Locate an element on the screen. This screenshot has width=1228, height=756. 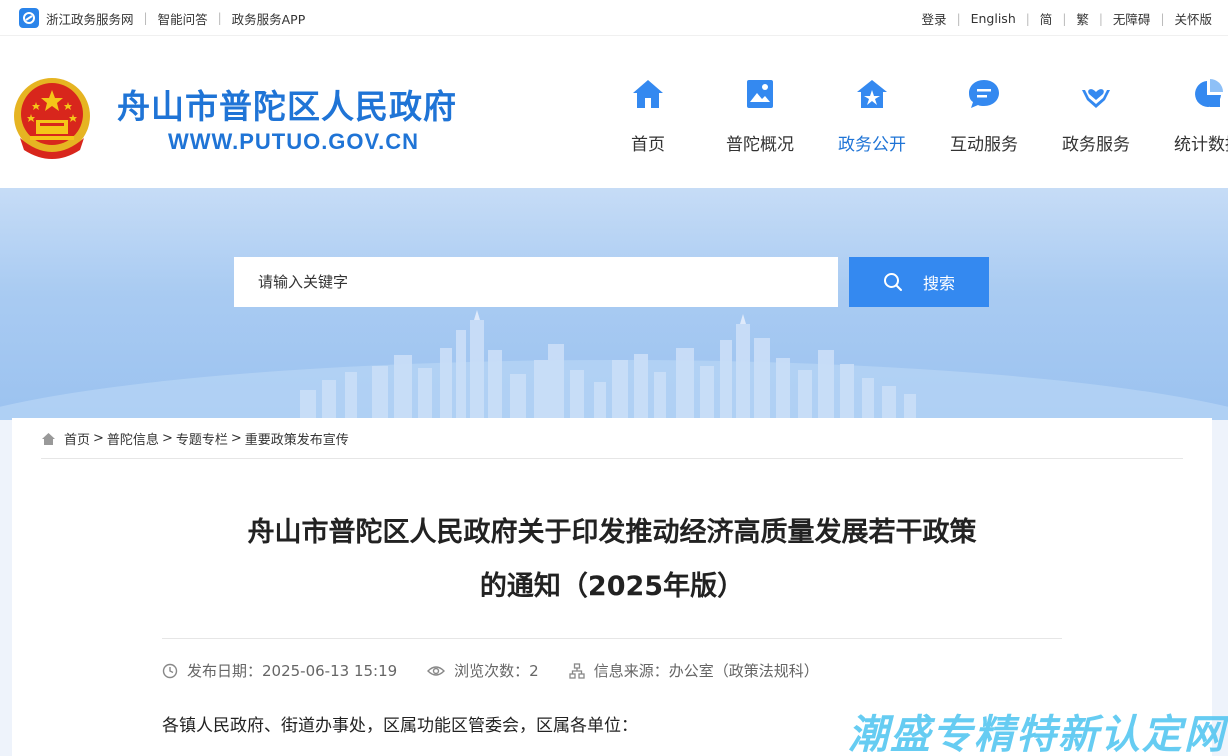
site-name: 舟山市普陀区人民政府 is located at coordinates (287, 104).